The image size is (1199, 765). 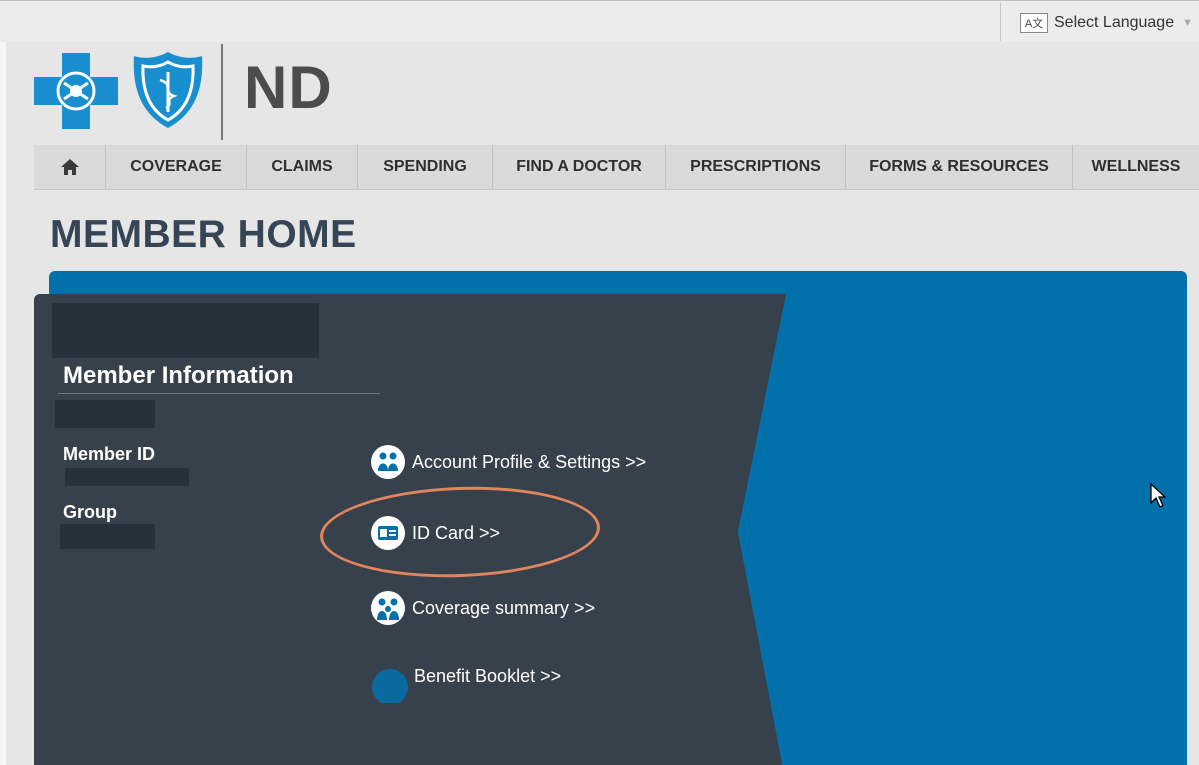 What do you see at coordinates (1136, 167) in the screenshot?
I see `nav-wellness: WELLNESS` at bounding box center [1136, 167].